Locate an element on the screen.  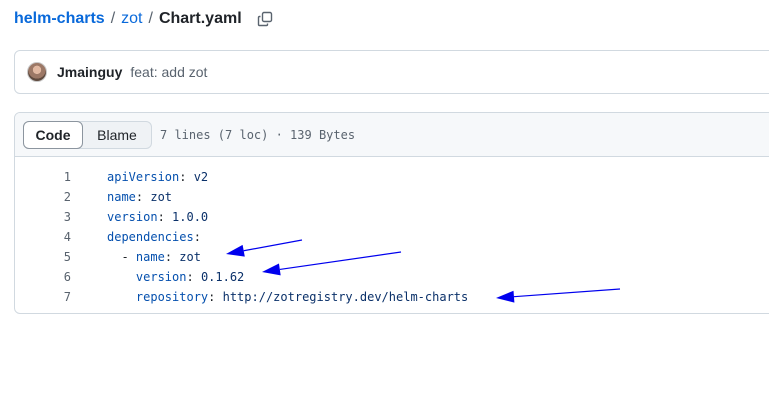
yaml-value: 0.1.62 is located at coordinates (222, 277).